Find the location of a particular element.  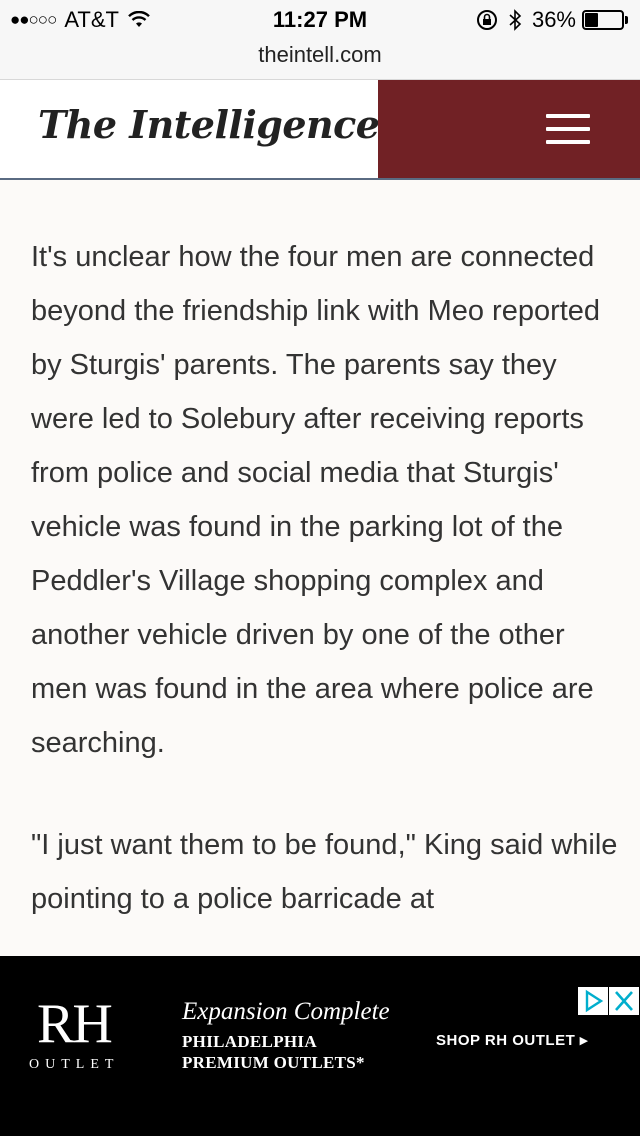

status-right: 36% is located at coordinates (552, 20).